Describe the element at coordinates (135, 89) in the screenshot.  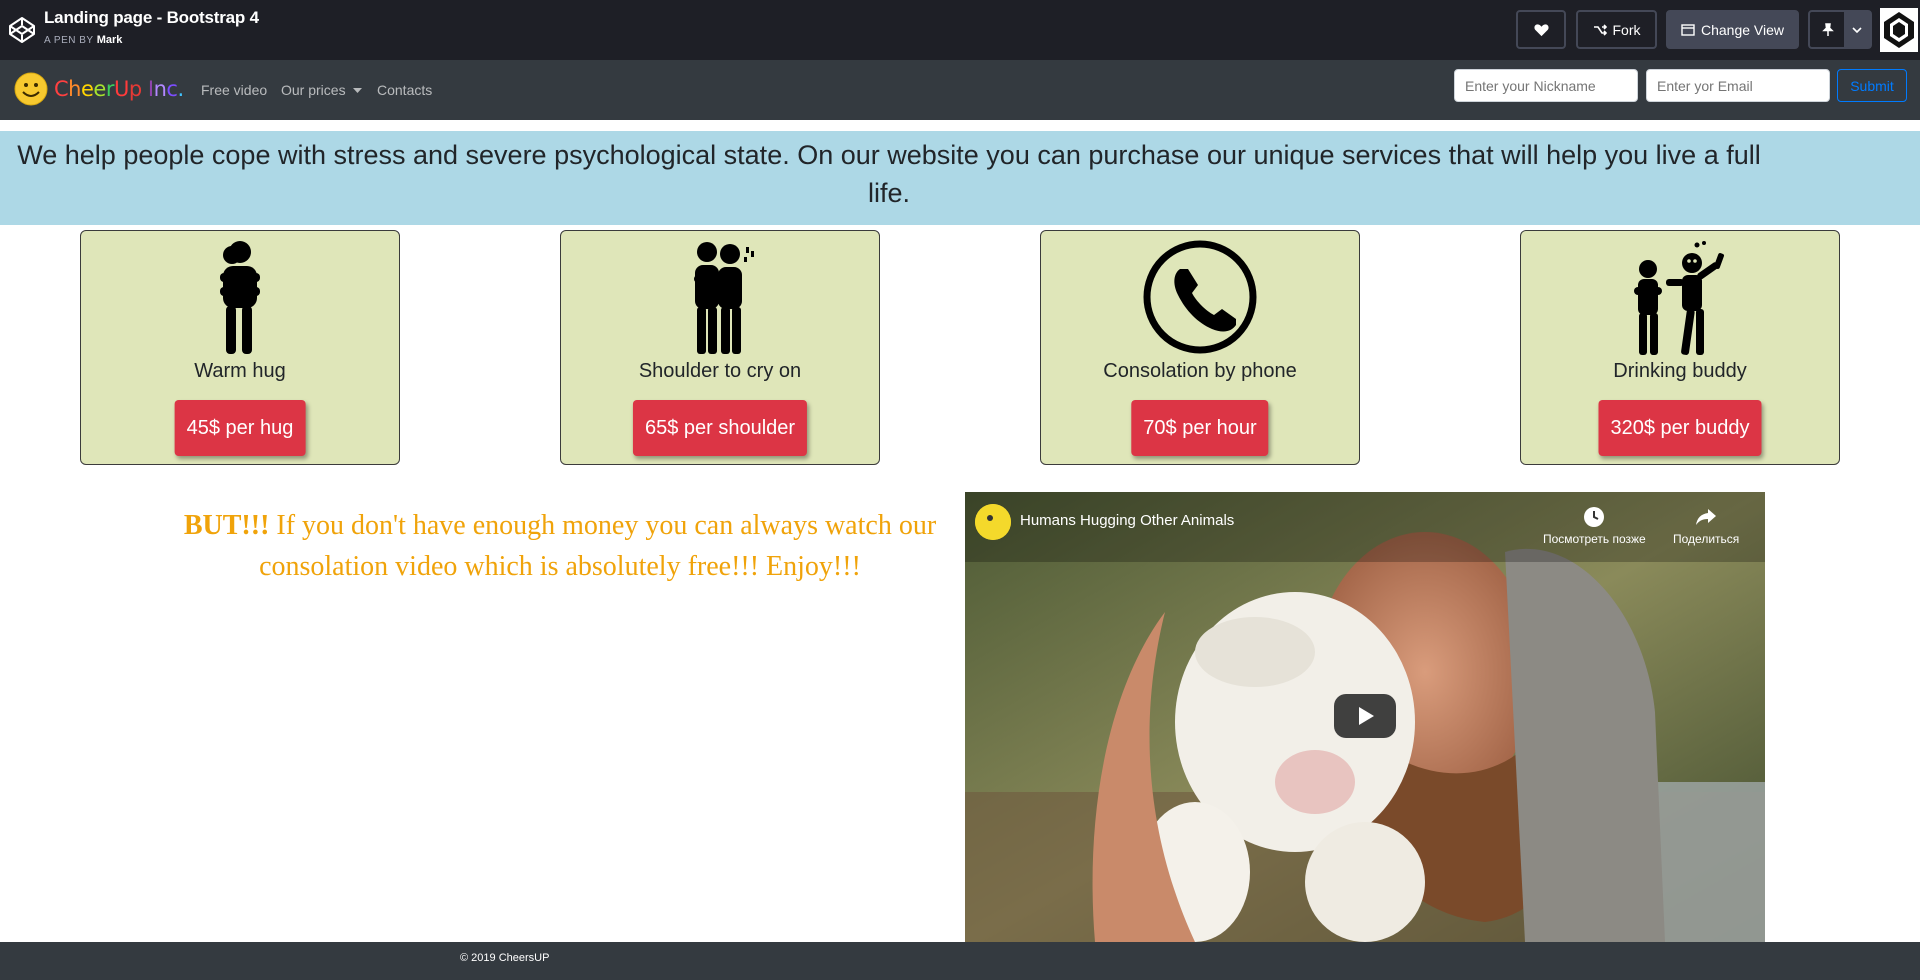
I see `brand-letter: p` at that location.